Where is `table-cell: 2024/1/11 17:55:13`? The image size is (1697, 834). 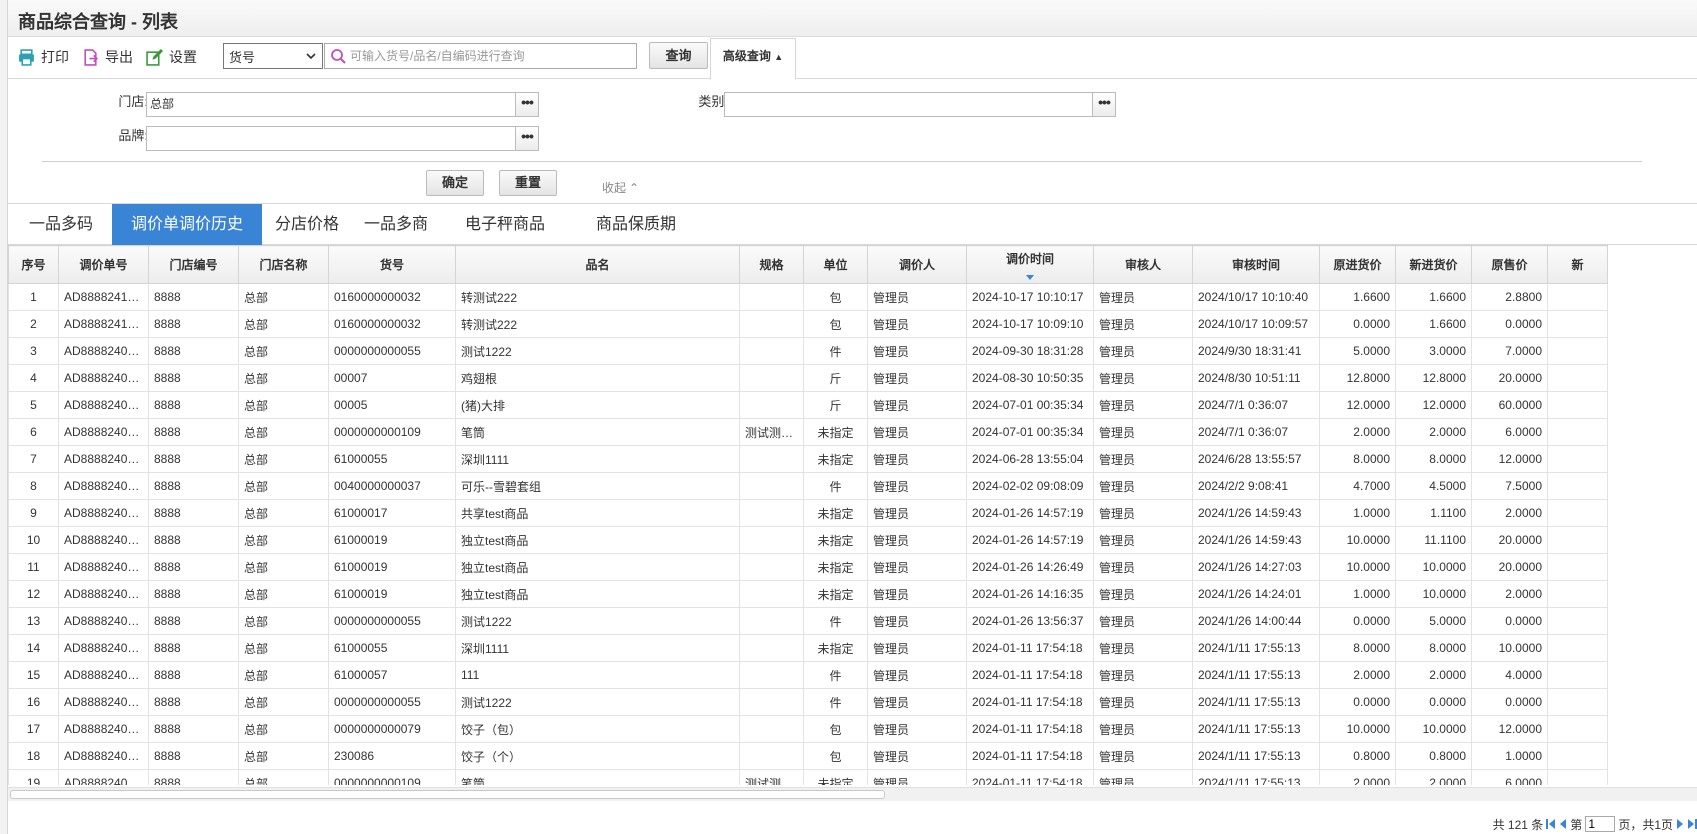 table-cell: 2024/1/11 17:55:13 is located at coordinates (1256, 777).